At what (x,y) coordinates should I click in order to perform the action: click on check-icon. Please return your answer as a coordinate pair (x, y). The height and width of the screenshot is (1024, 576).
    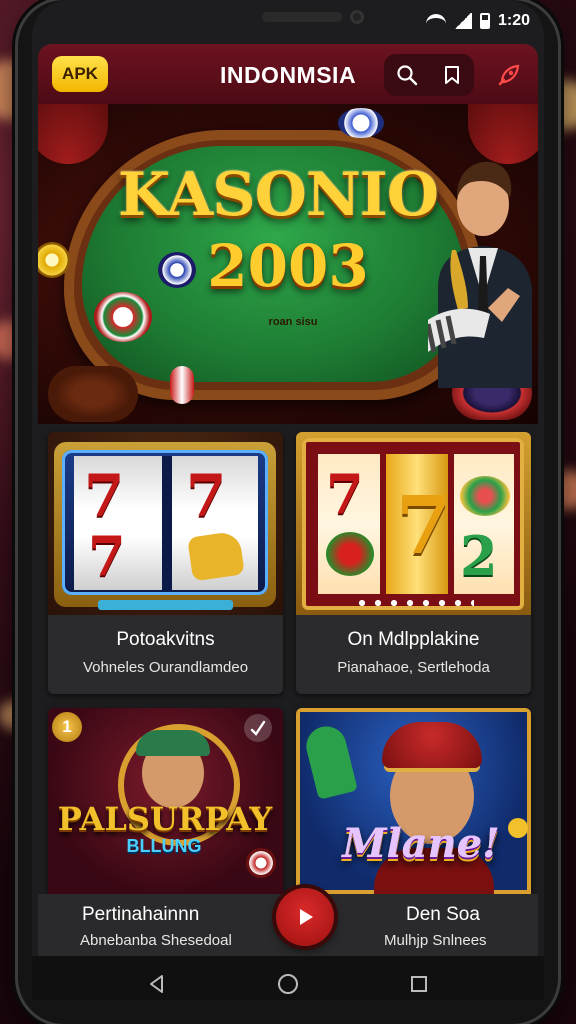
    Looking at the image, I should click on (258, 728).